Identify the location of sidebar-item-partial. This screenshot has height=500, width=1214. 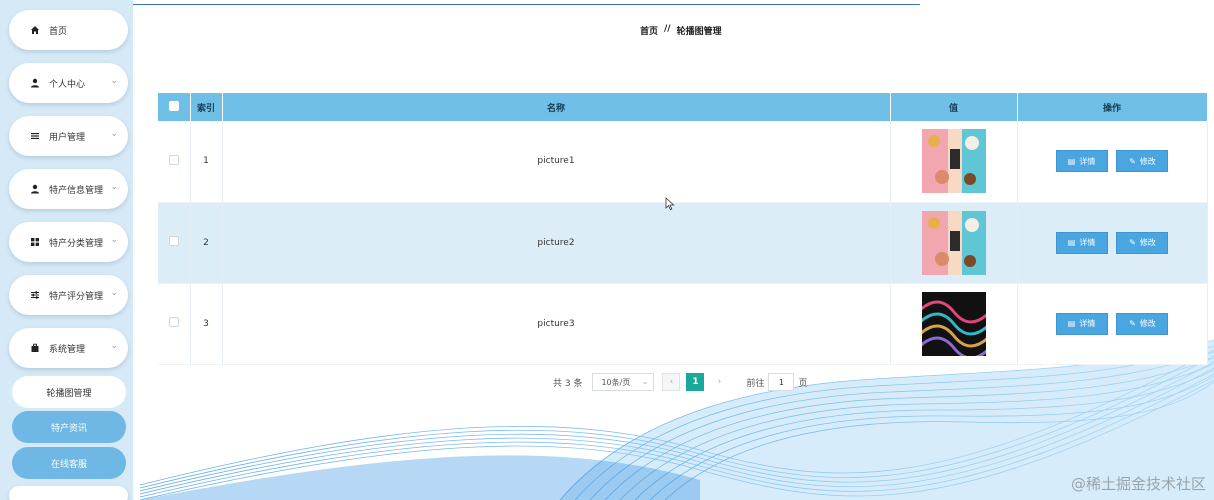
(68, 493).